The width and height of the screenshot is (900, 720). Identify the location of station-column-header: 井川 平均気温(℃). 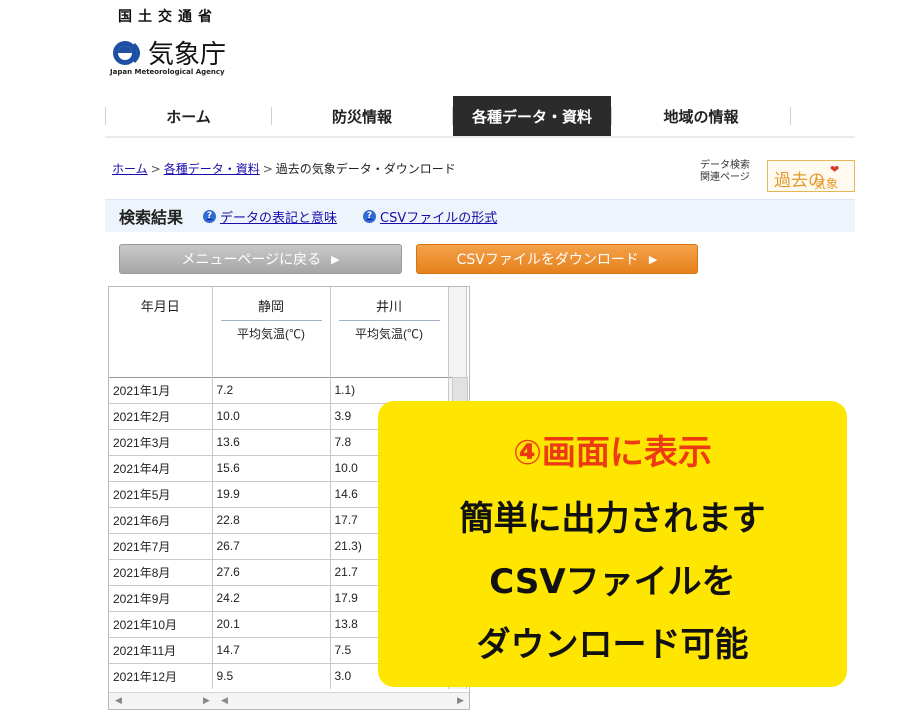
(389, 332).